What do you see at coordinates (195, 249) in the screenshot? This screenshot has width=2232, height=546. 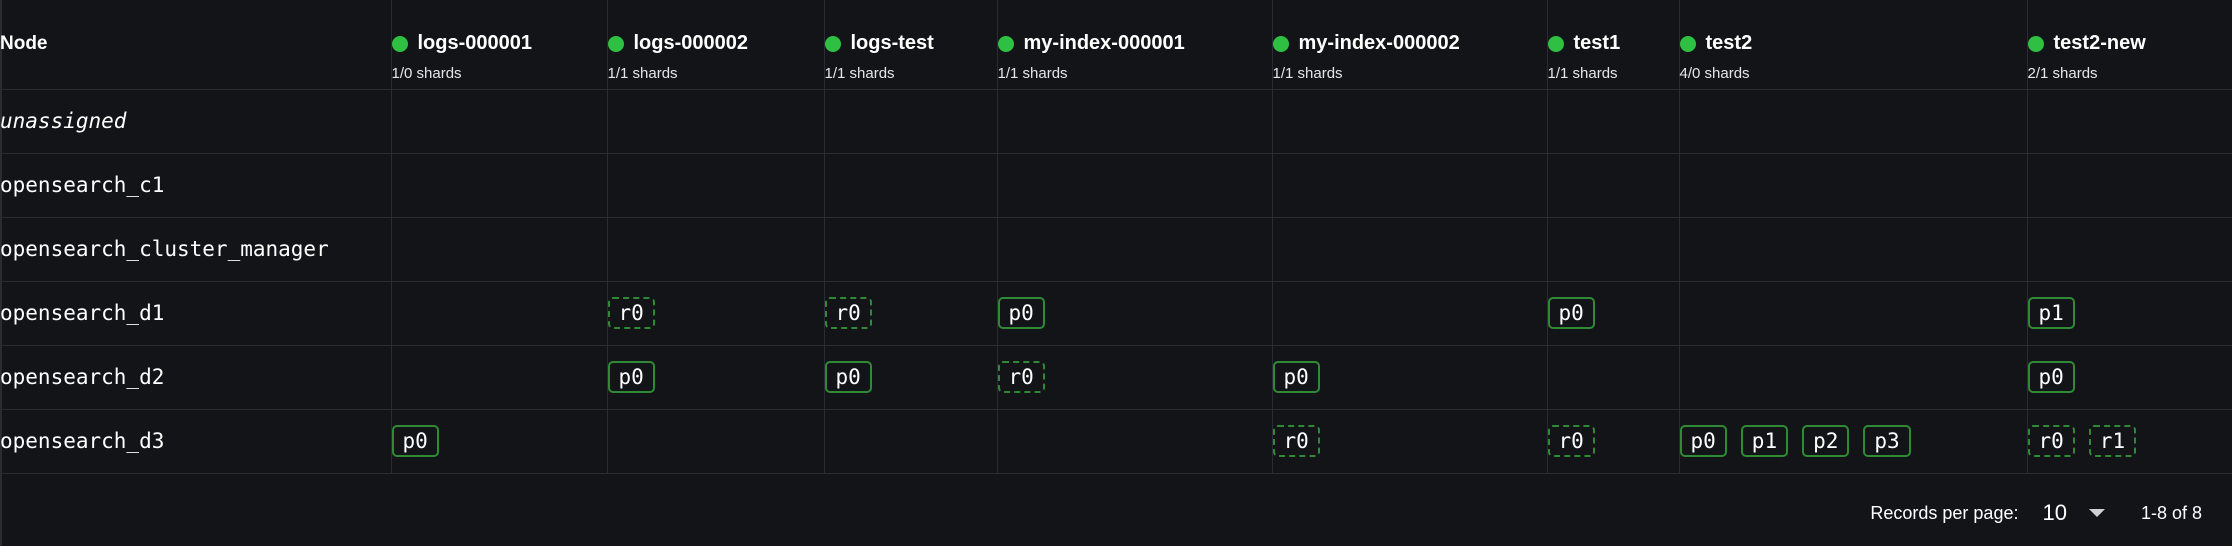 I see `node-name: opensearch_cluster_manager` at bounding box center [195, 249].